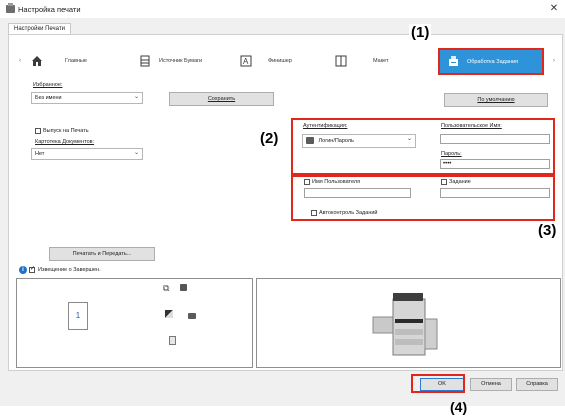 This screenshot has width=565, height=419. I want to click on notify-checkbox: ✓, so click(32, 269).